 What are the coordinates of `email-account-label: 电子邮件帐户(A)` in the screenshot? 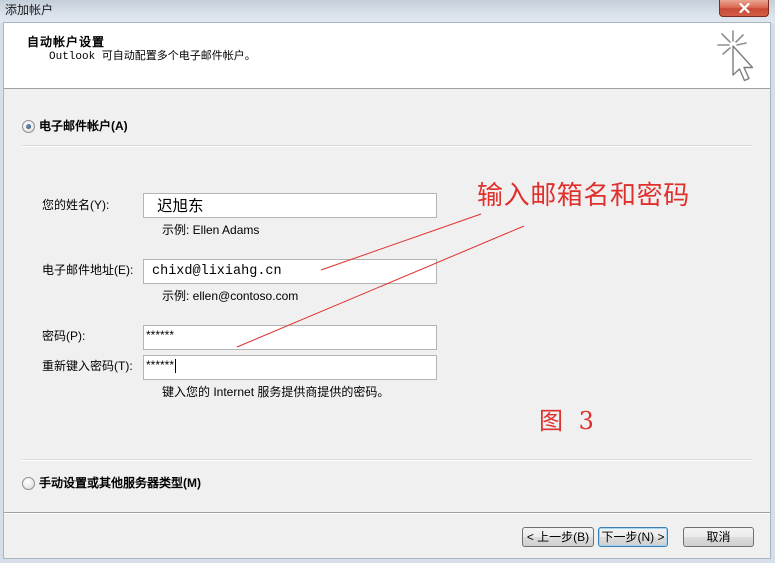 It's located at (83, 126).